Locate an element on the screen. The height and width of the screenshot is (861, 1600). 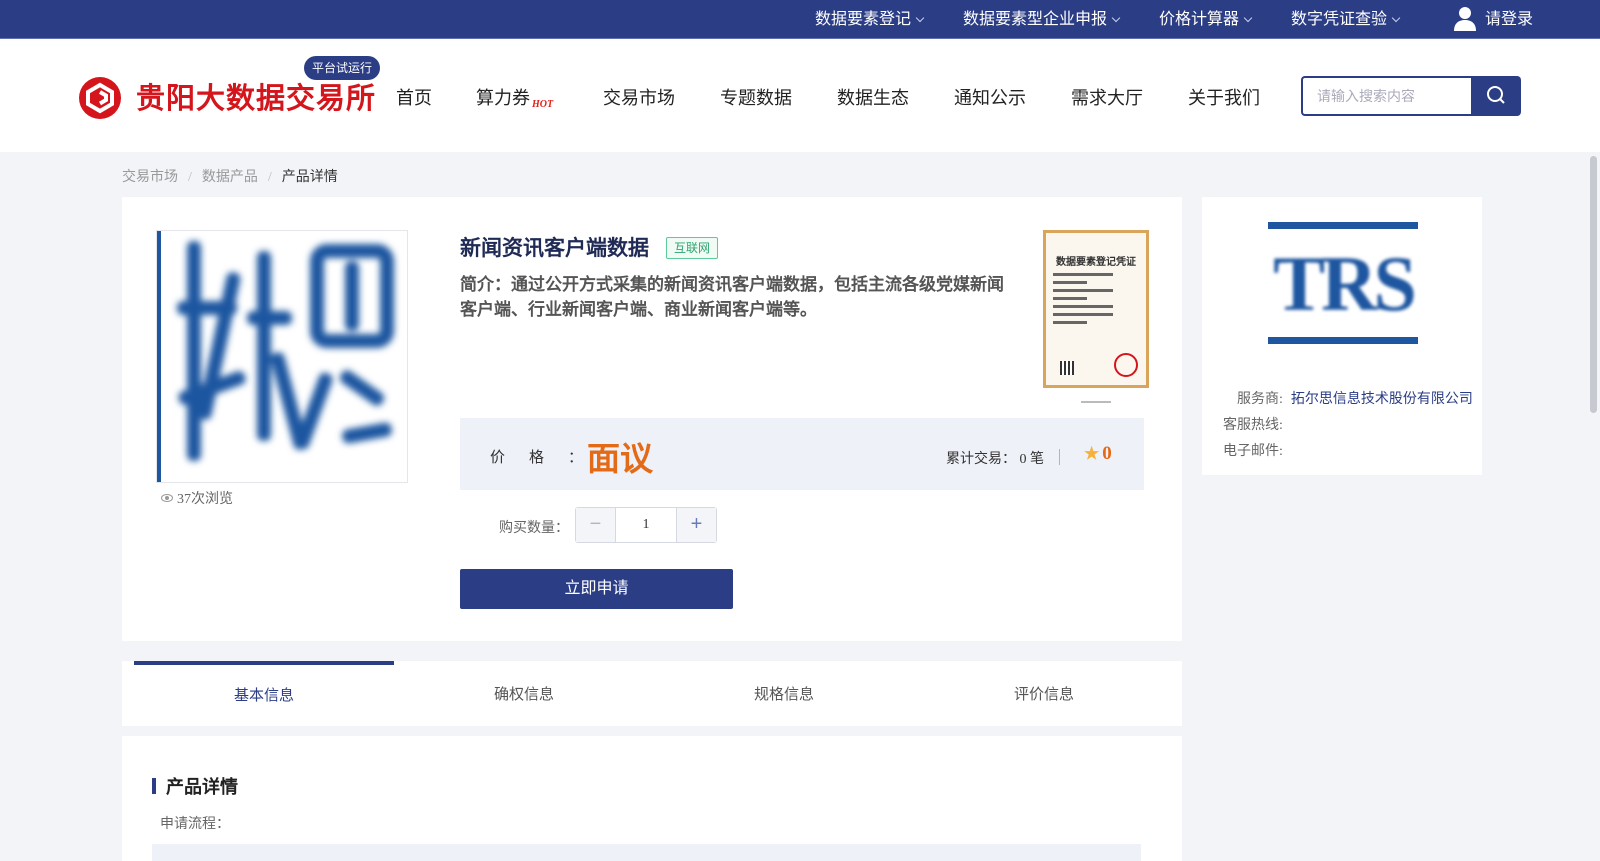
trade-count-value: 0 笔 is located at coordinates (1032, 459).